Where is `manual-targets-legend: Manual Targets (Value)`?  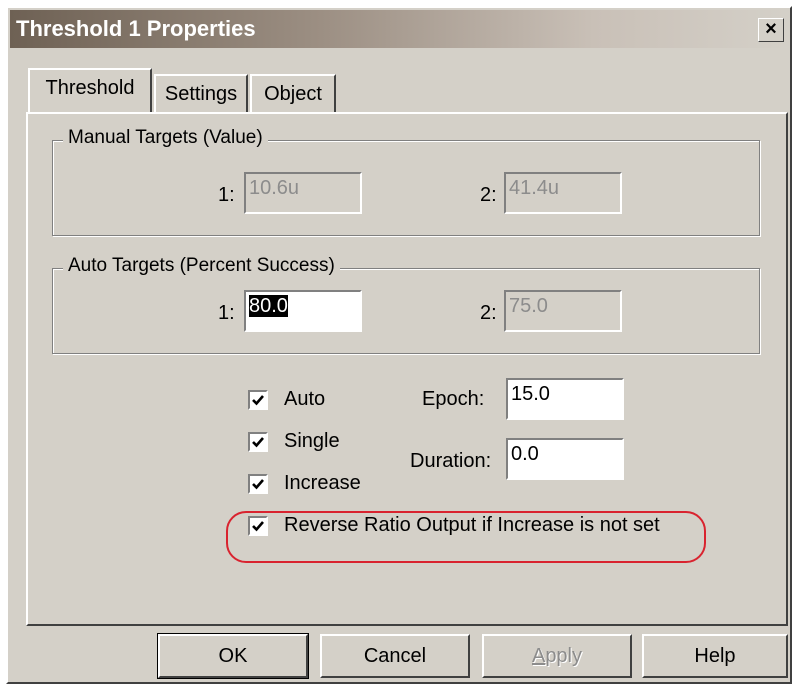 manual-targets-legend: Manual Targets (Value) is located at coordinates (165, 138).